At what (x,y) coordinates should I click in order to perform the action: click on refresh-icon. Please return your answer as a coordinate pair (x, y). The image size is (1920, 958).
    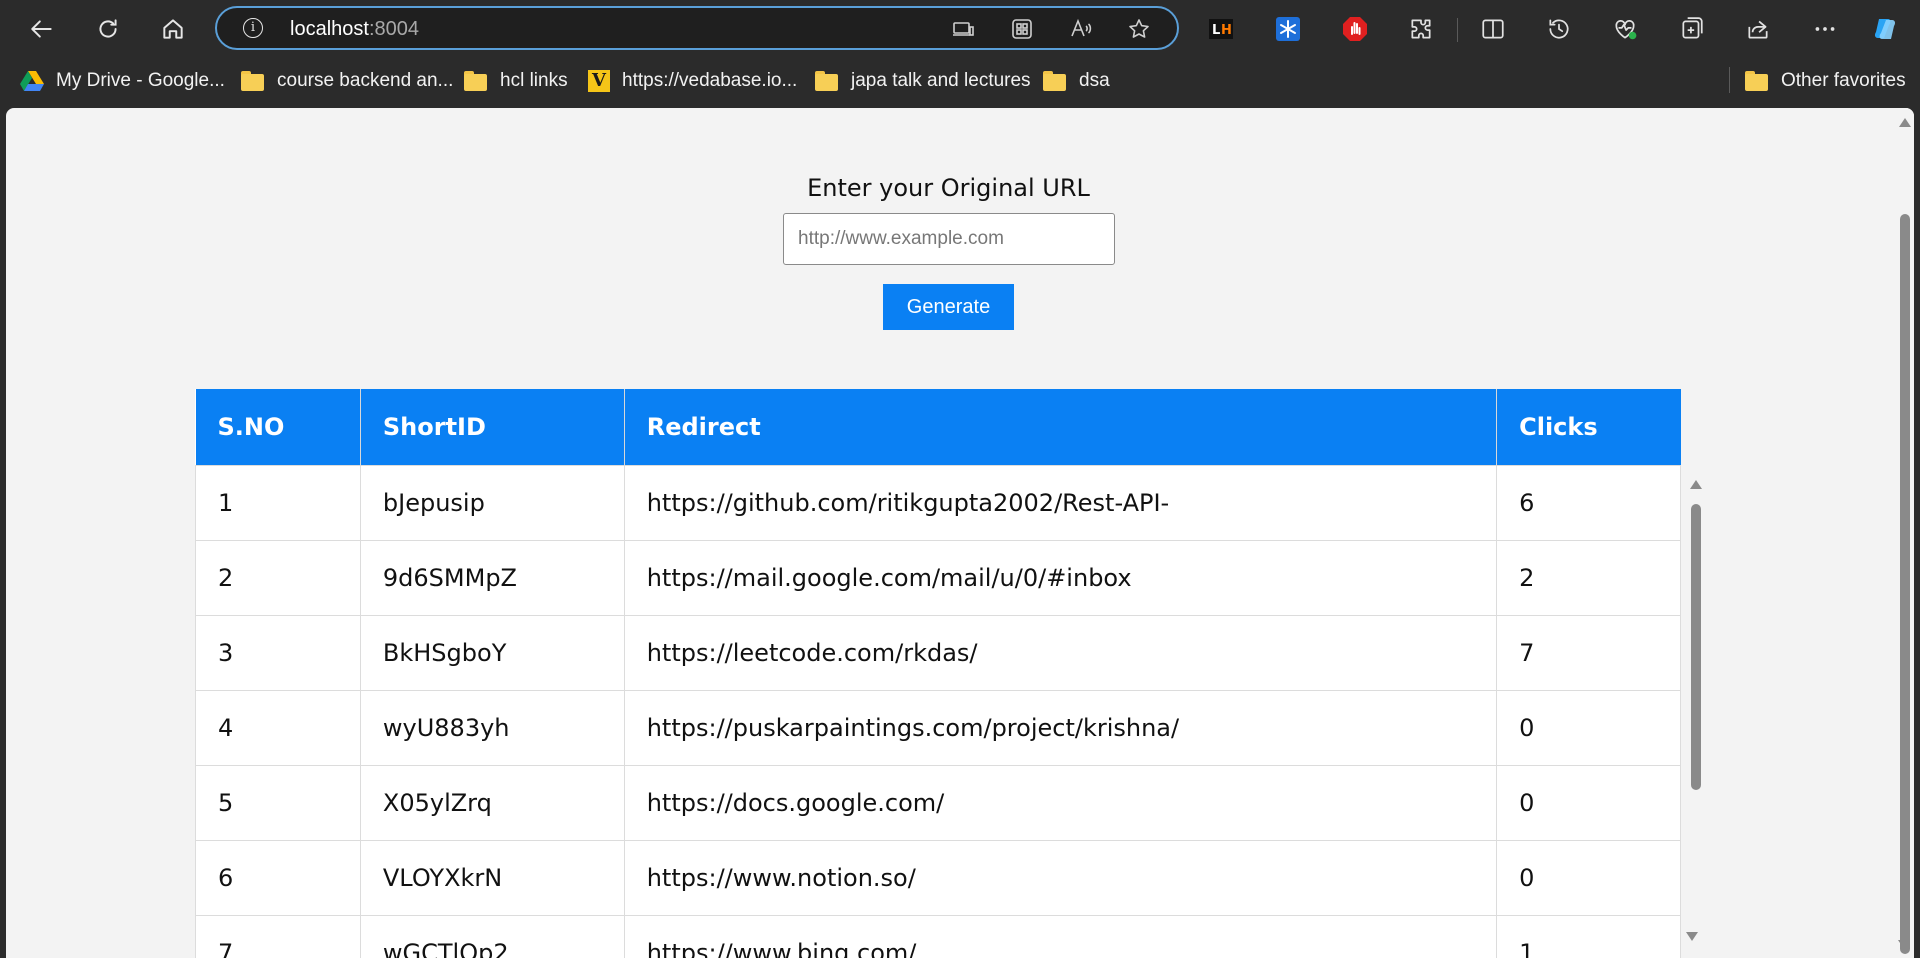
    Looking at the image, I should click on (108, 29).